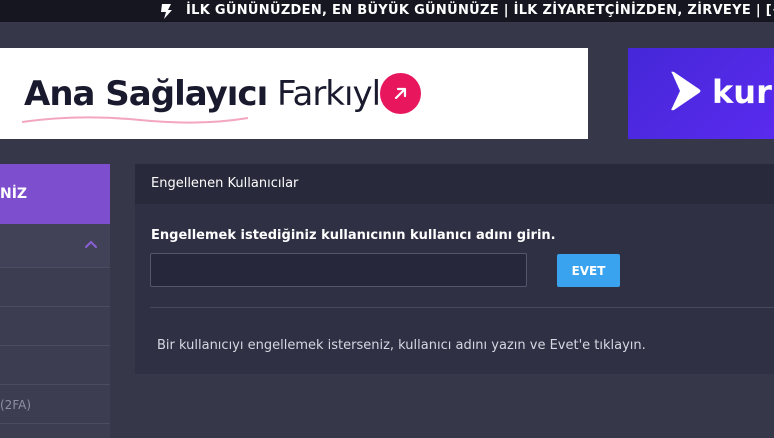 Image resolution: width=774 pixels, height=438 pixels. What do you see at coordinates (588, 270) in the screenshot?
I see `confirm-button: EVET` at bounding box center [588, 270].